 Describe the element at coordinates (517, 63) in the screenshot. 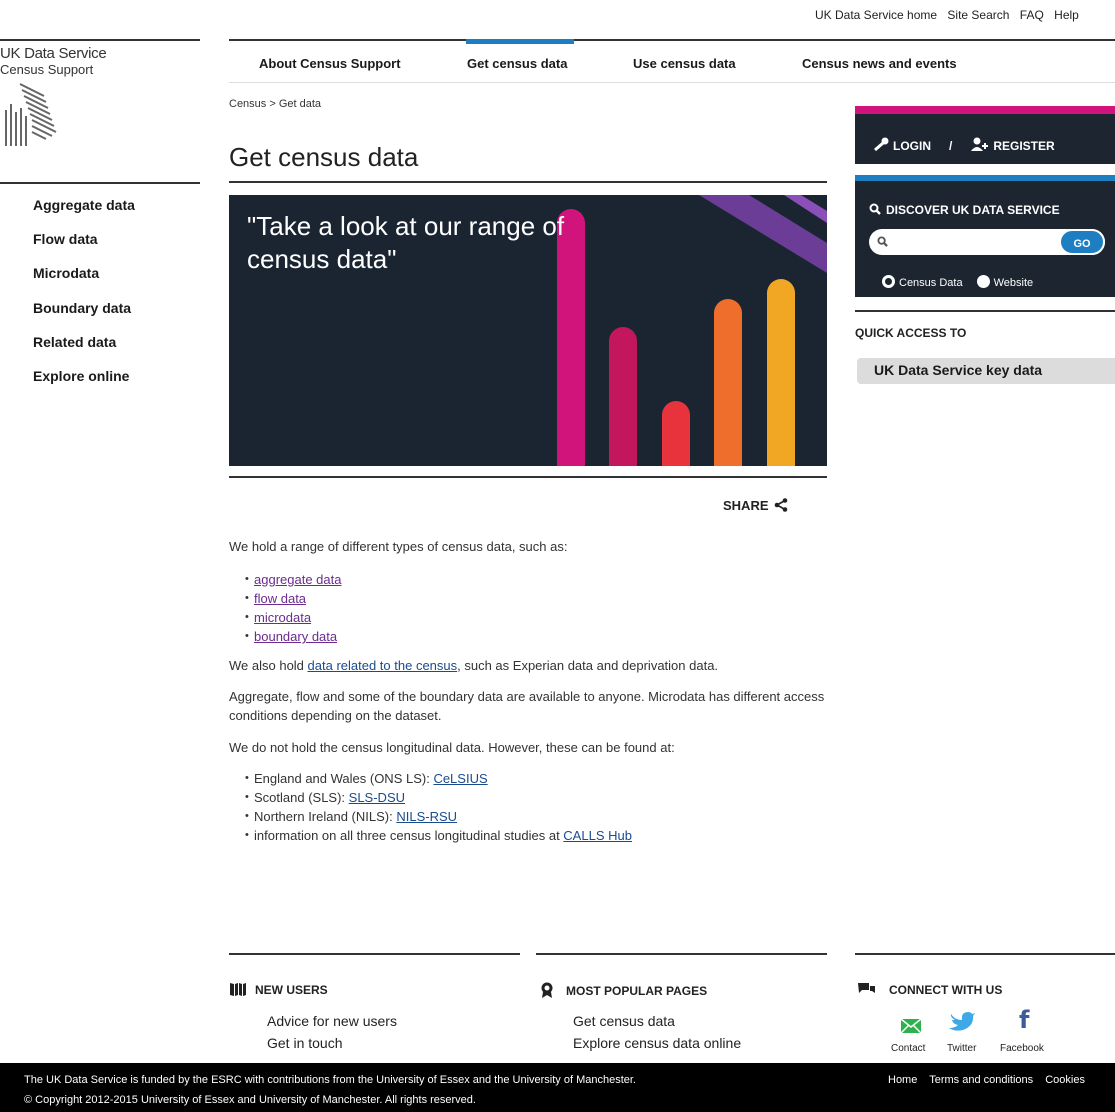

I see `nav-get-census-data: Get census data` at that location.